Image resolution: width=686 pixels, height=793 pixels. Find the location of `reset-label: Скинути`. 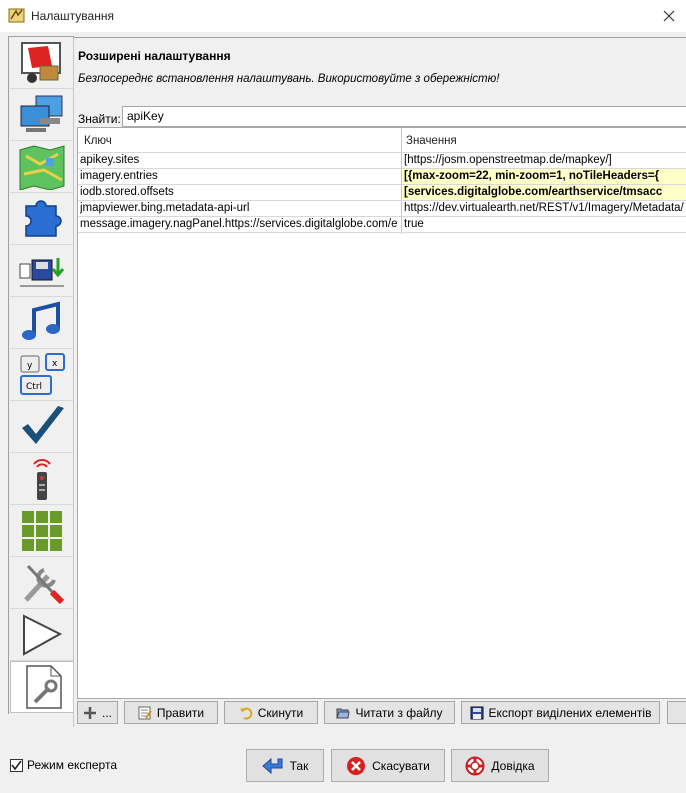

reset-label: Скинути is located at coordinates (280, 712).